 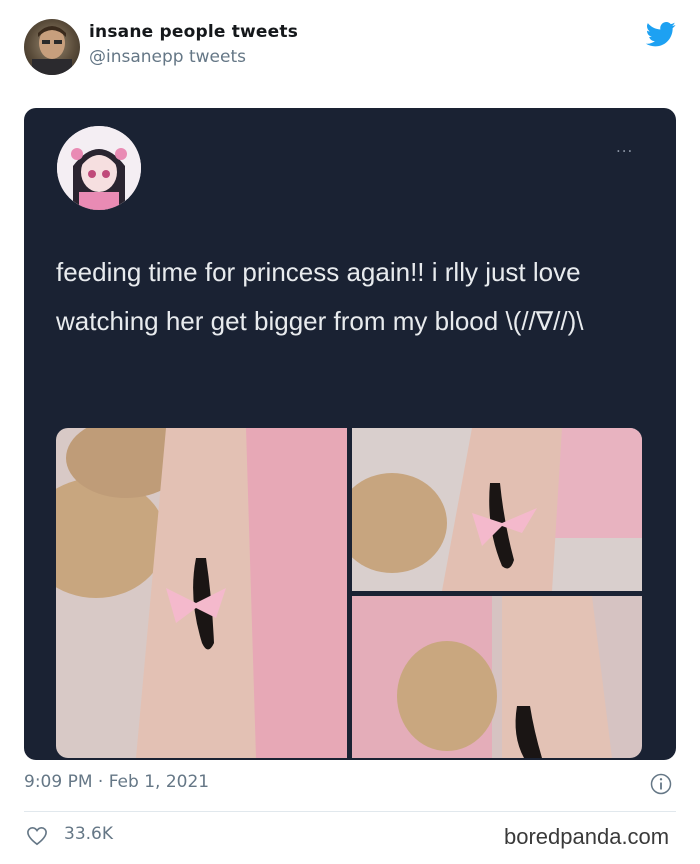 I want to click on divider, so click(x=350, y=811).